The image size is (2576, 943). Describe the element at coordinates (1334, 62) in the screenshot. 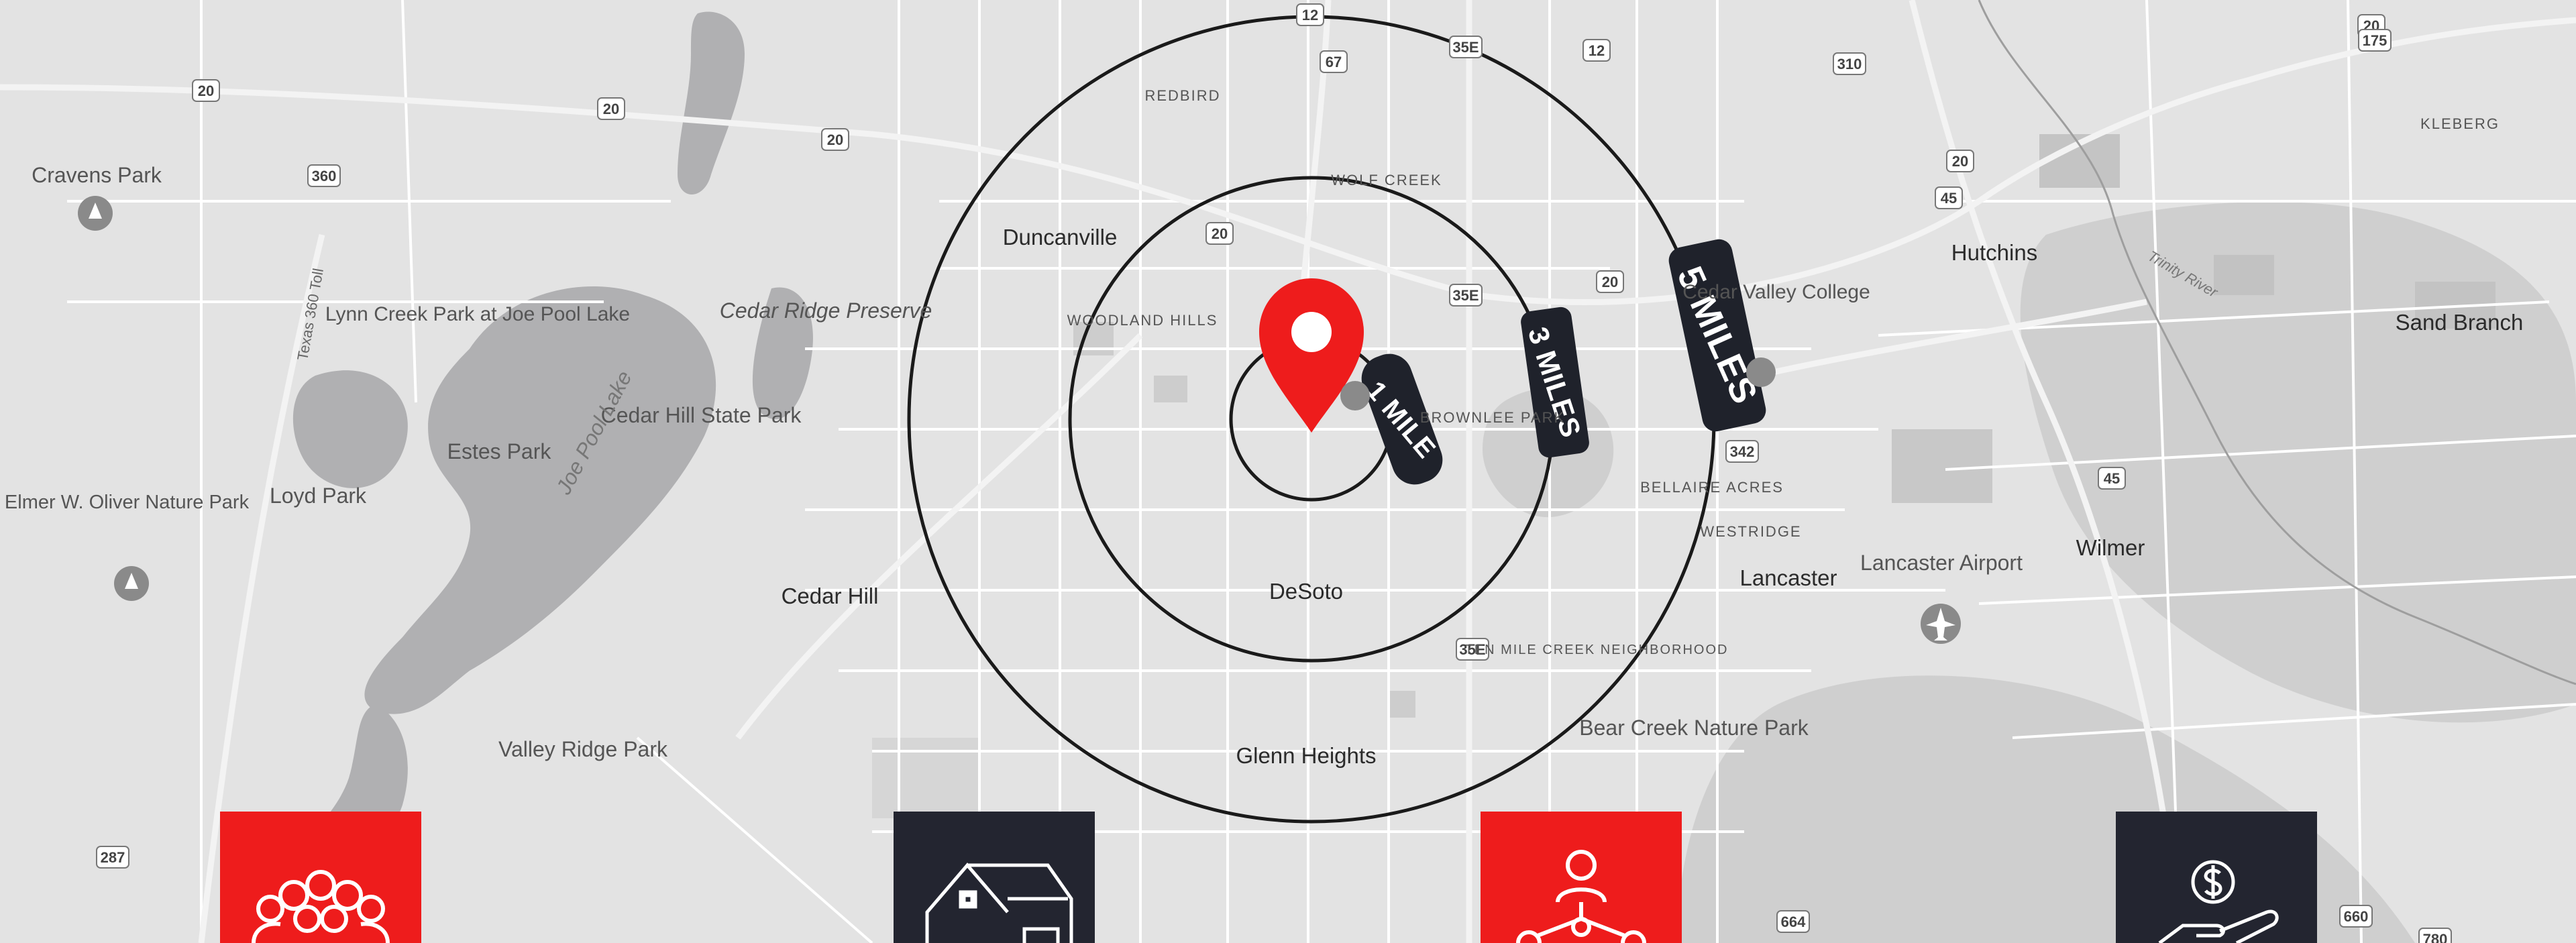

I see `svg-text: 67` at that location.